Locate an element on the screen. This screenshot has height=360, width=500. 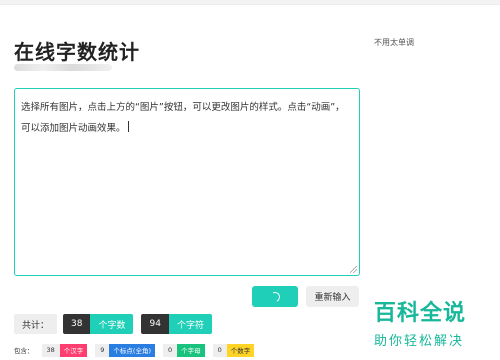
symbol-count-badge: 94 个字符 is located at coordinates (176, 324).